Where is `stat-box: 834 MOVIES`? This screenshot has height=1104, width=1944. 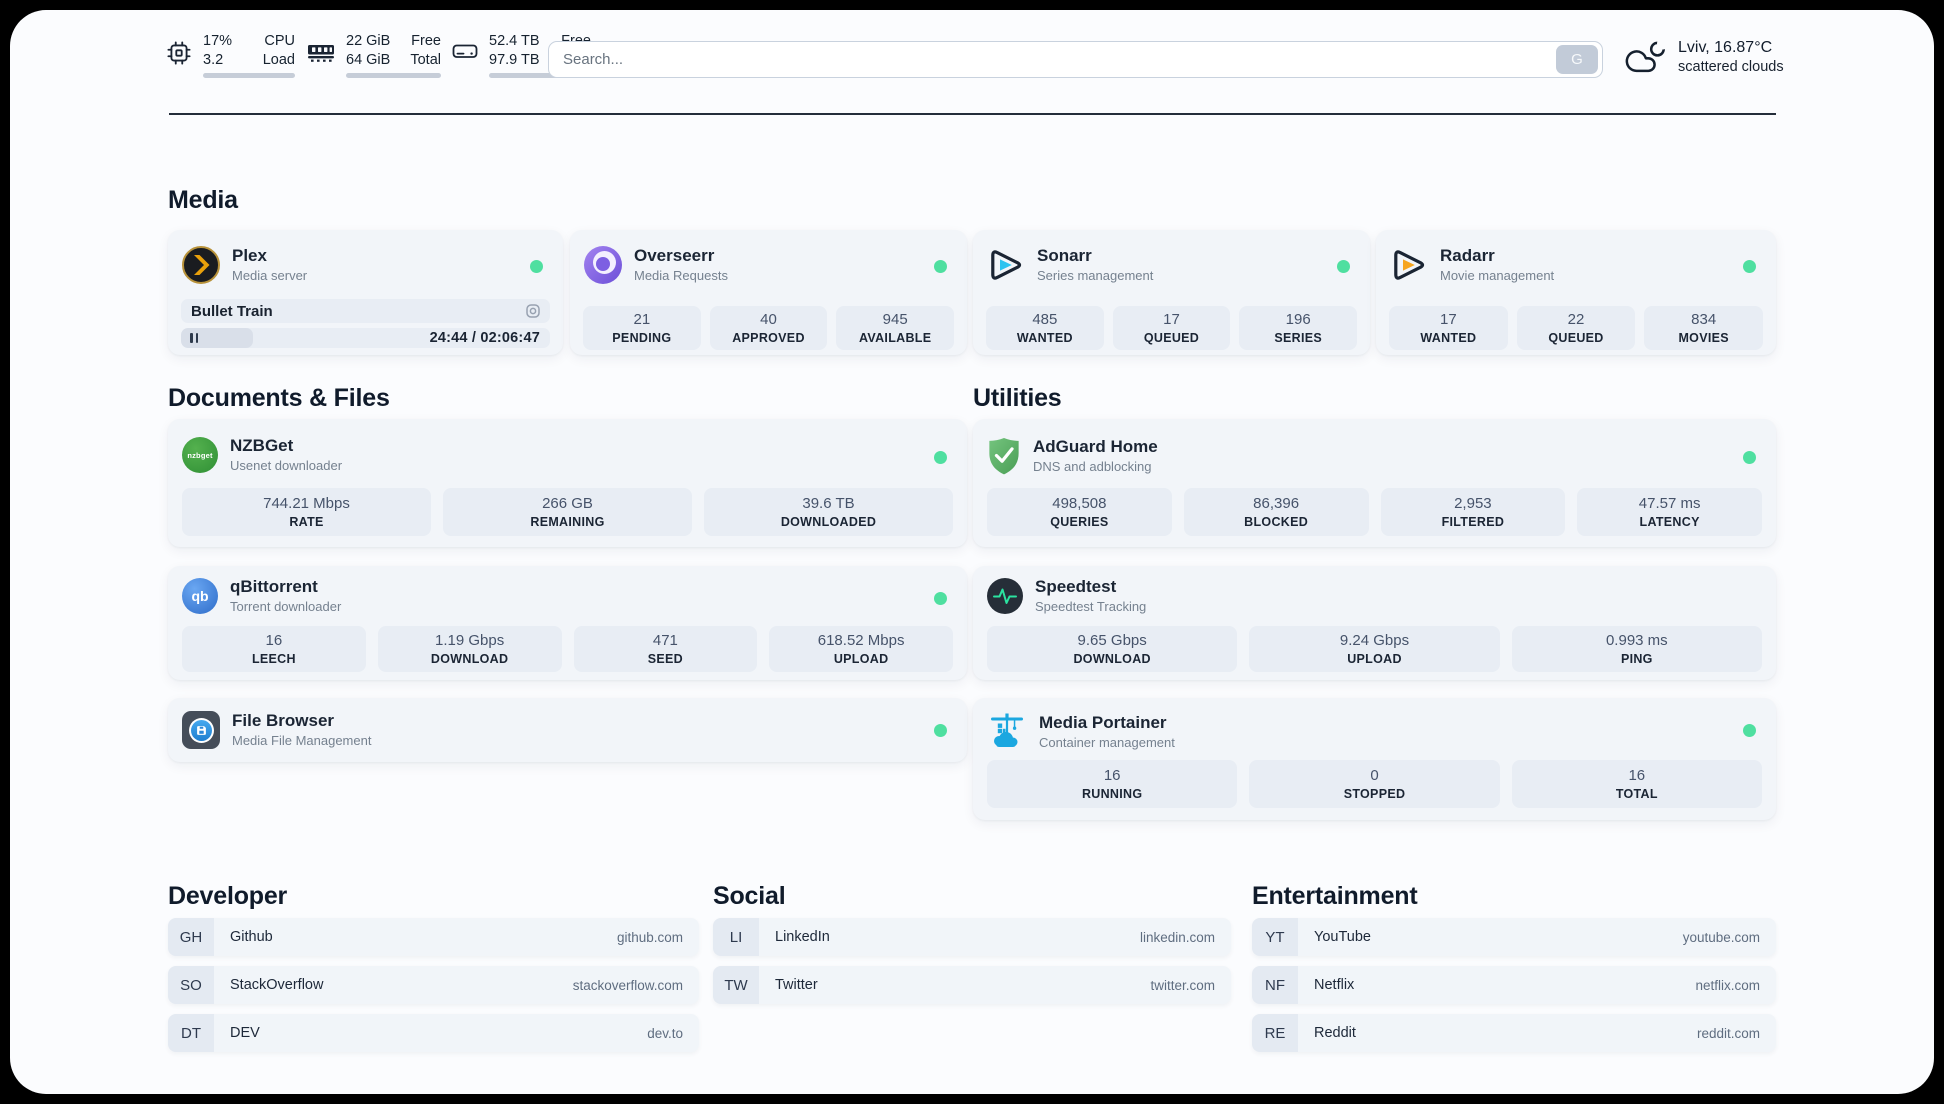
stat-box: 834 MOVIES is located at coordinates (1704, 328).